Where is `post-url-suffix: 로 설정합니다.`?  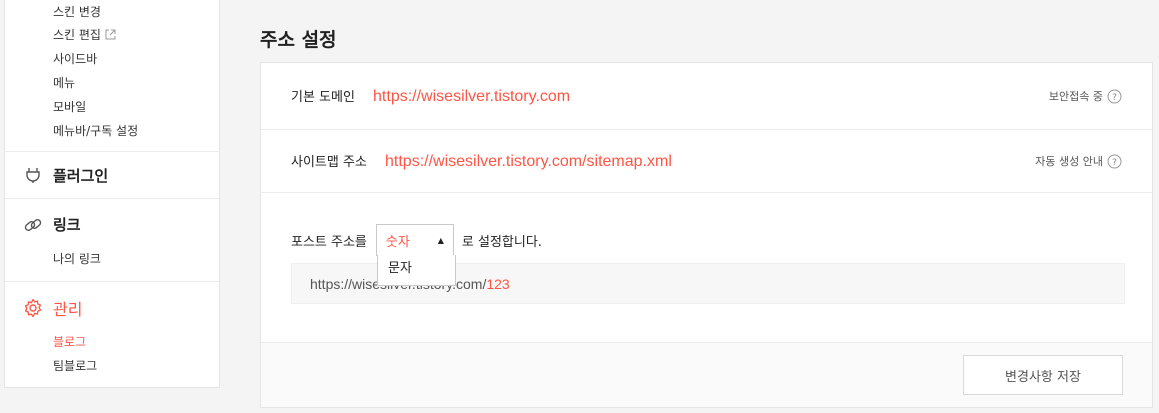 post-url-suffix: 로 설정합니다. is located at coordinates (501, 242).